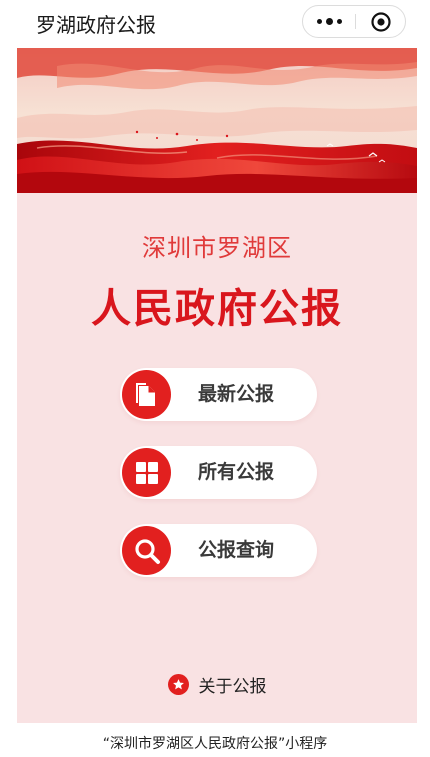  What do you see at coordinates (146, 472) in the screenshot?
I see `grid-icon` at bounding box center [146, 472].